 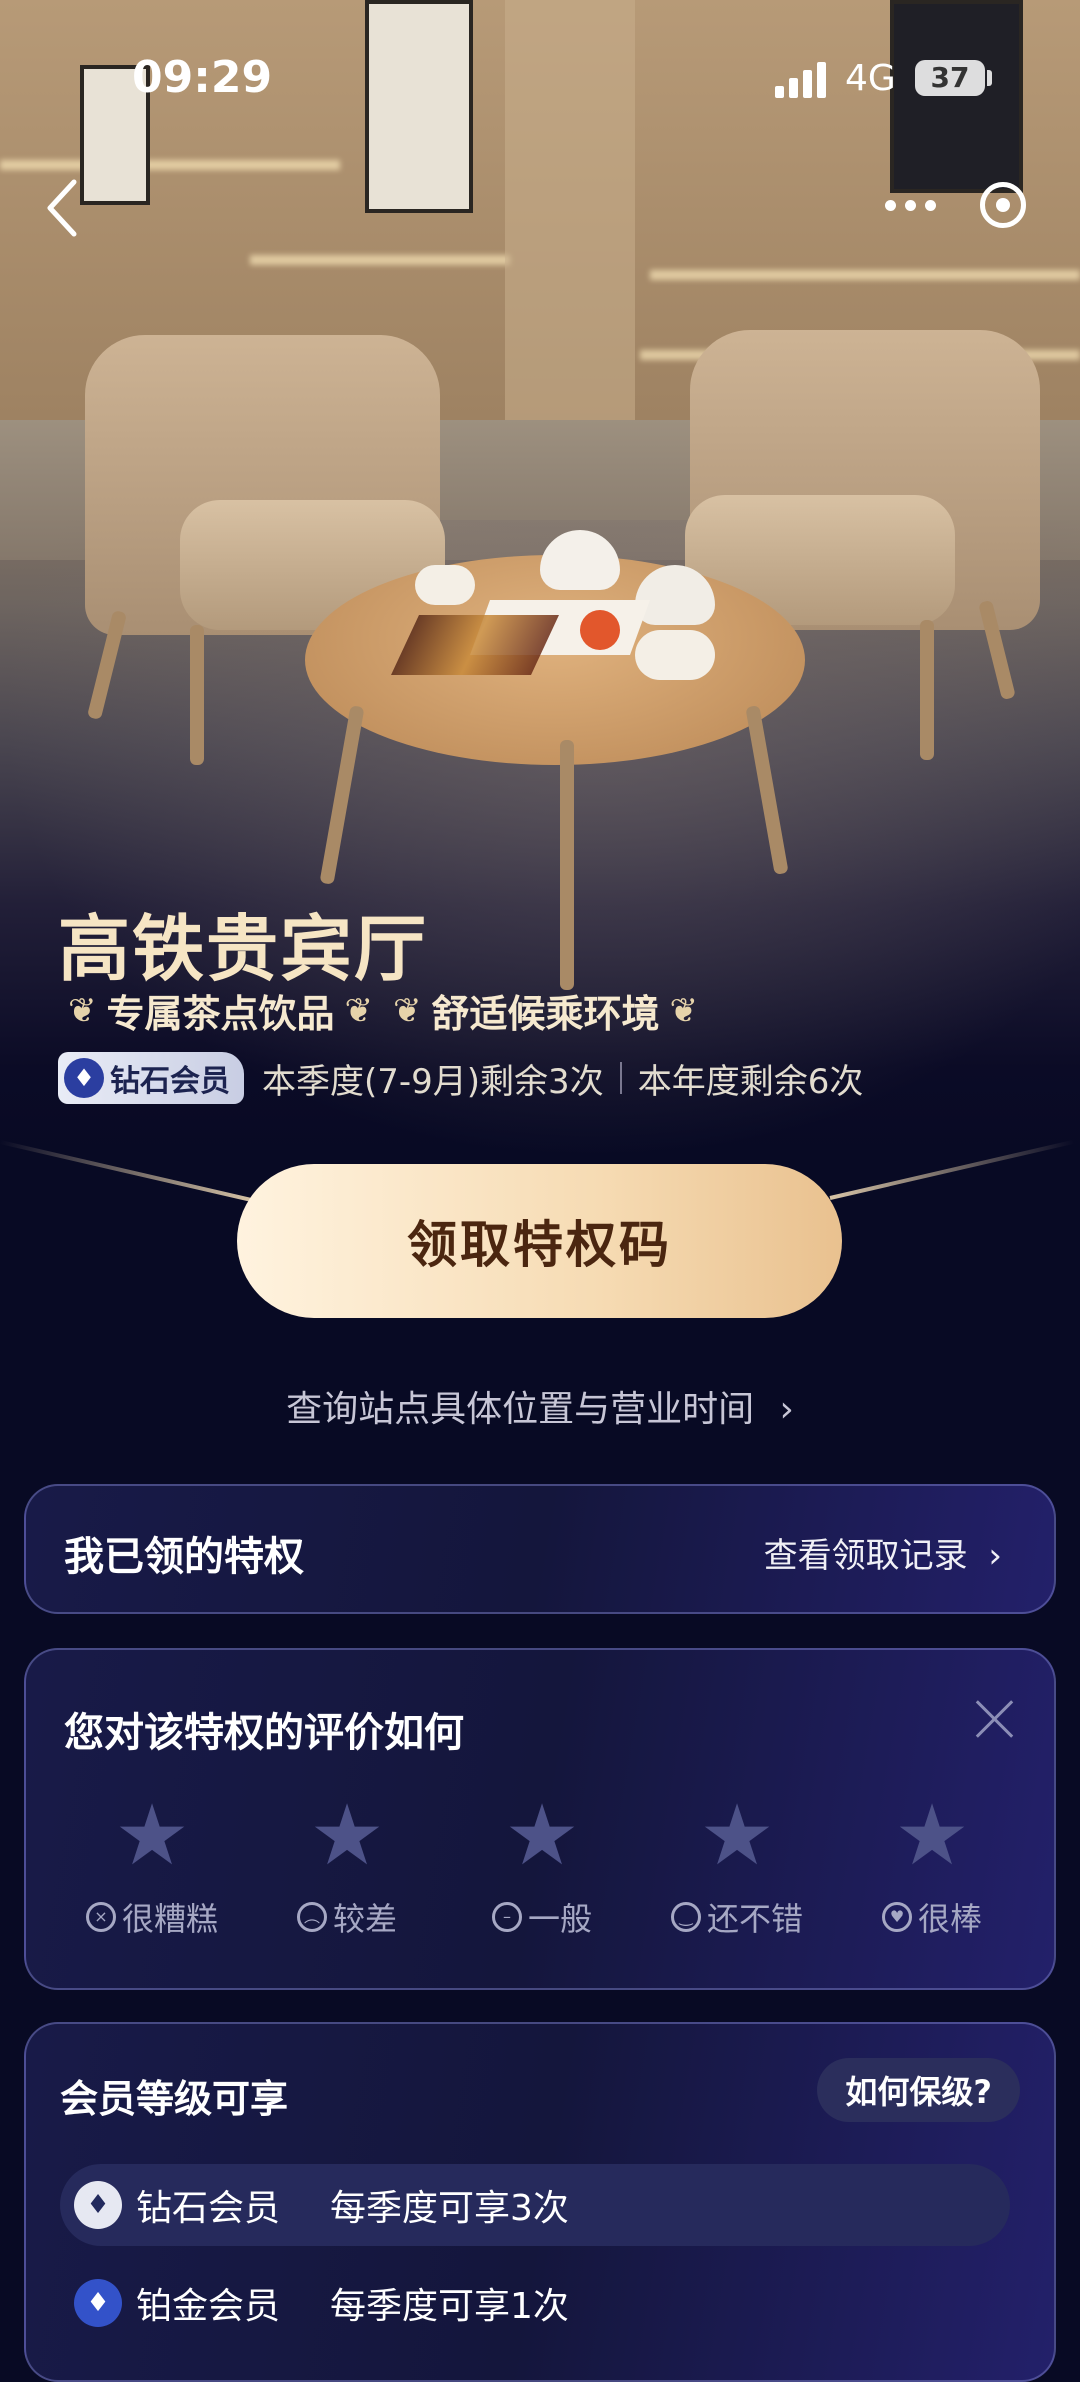 What do you see at coordinates (65, 205) in the screenshot?
I see `back-icon` at bounding box center [65, 205].